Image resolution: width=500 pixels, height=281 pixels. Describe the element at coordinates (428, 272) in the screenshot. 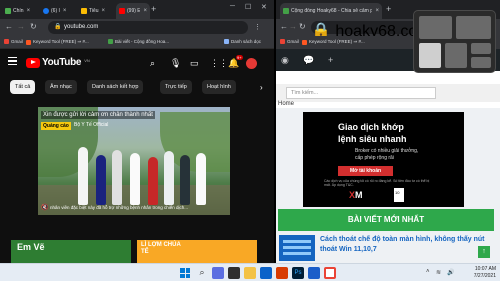

I see `chevron-up-icon: ˄` at that location.